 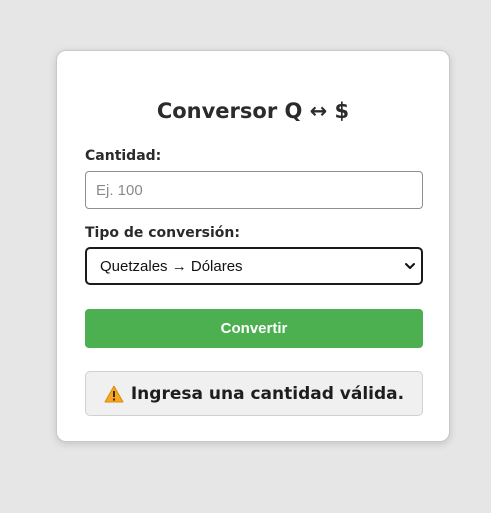 I want to click on quantity-label: Cantidad:, so click(x=123, y=156).